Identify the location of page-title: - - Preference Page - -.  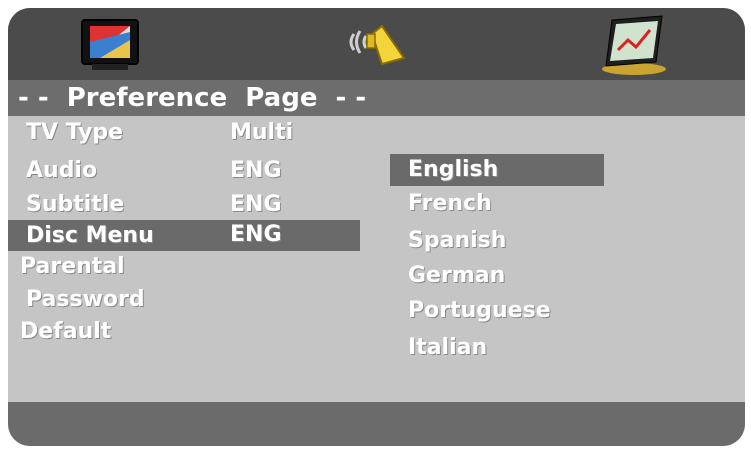
(192, 98).